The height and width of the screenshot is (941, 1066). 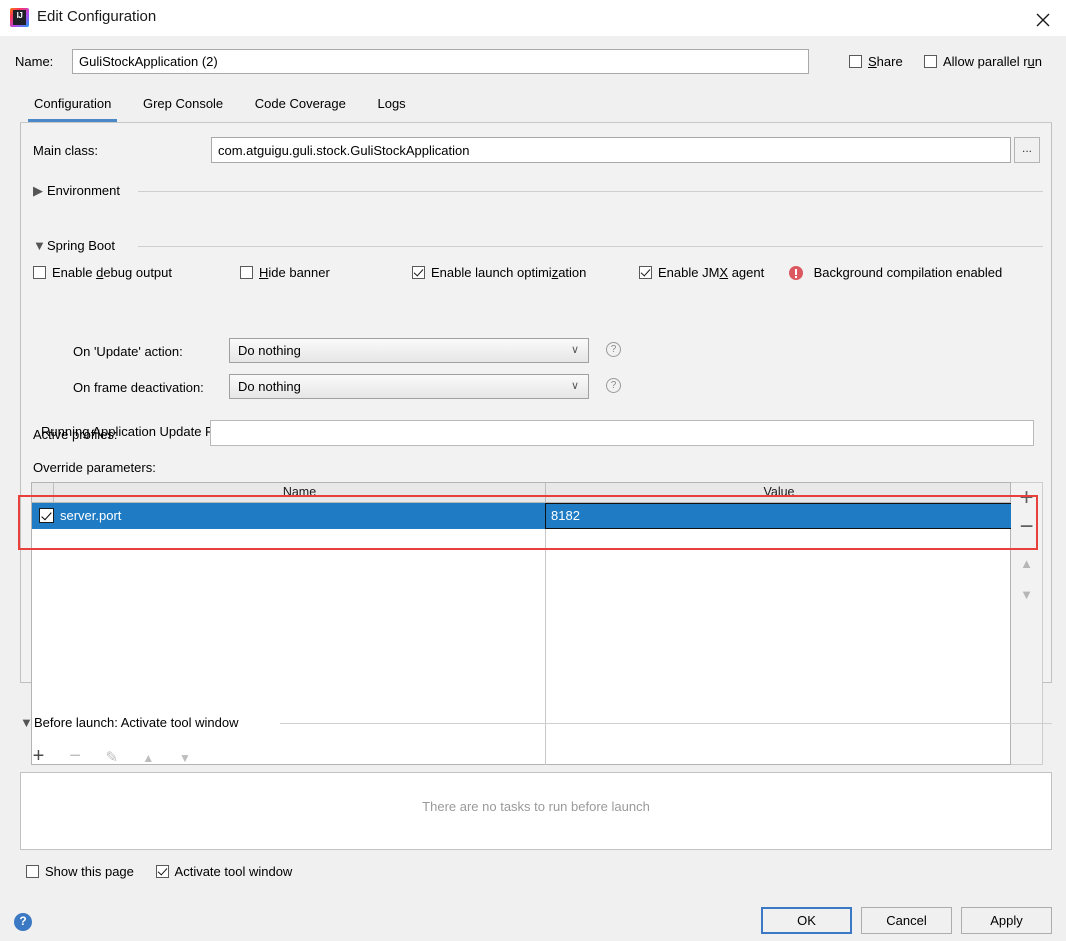 I want to click on row-name-cell: server.port, so click(x=90, y=516).